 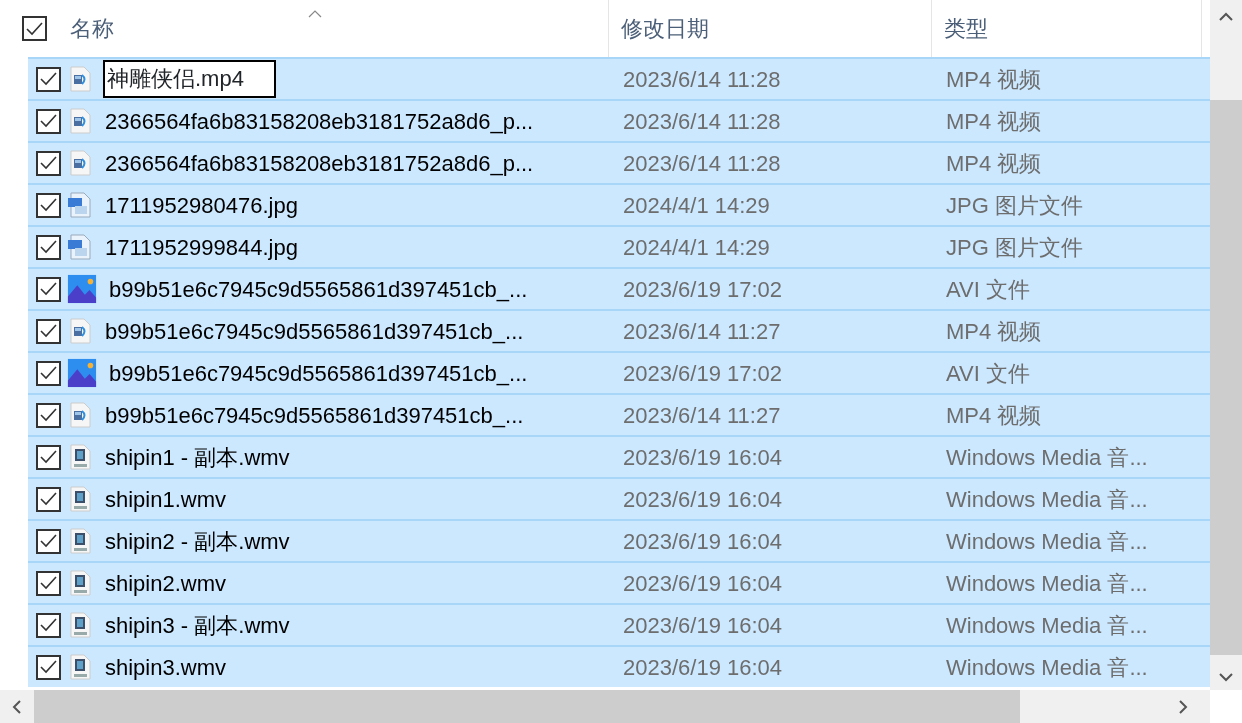 What do you see at coordinates (619, 78) in the screenshot?
I see `file-row: 神雕侠侣.mp4 2023/6/14 11:28 MP4 视频` at bounding box center [619, 78].